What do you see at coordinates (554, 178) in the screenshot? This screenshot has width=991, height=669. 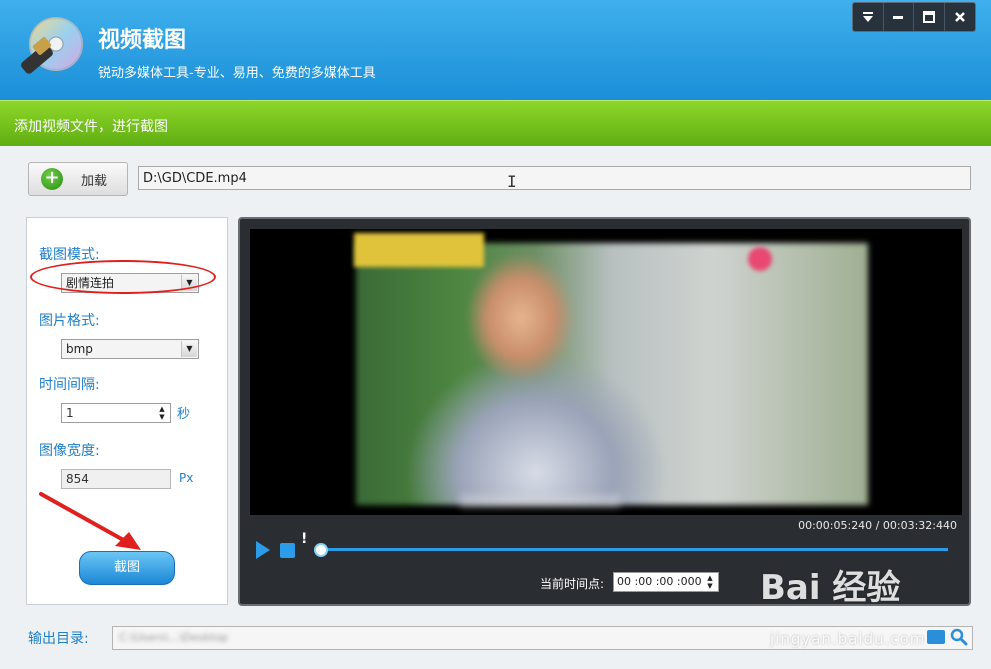 I see `file-path-input` at bounding box center [554, 178].